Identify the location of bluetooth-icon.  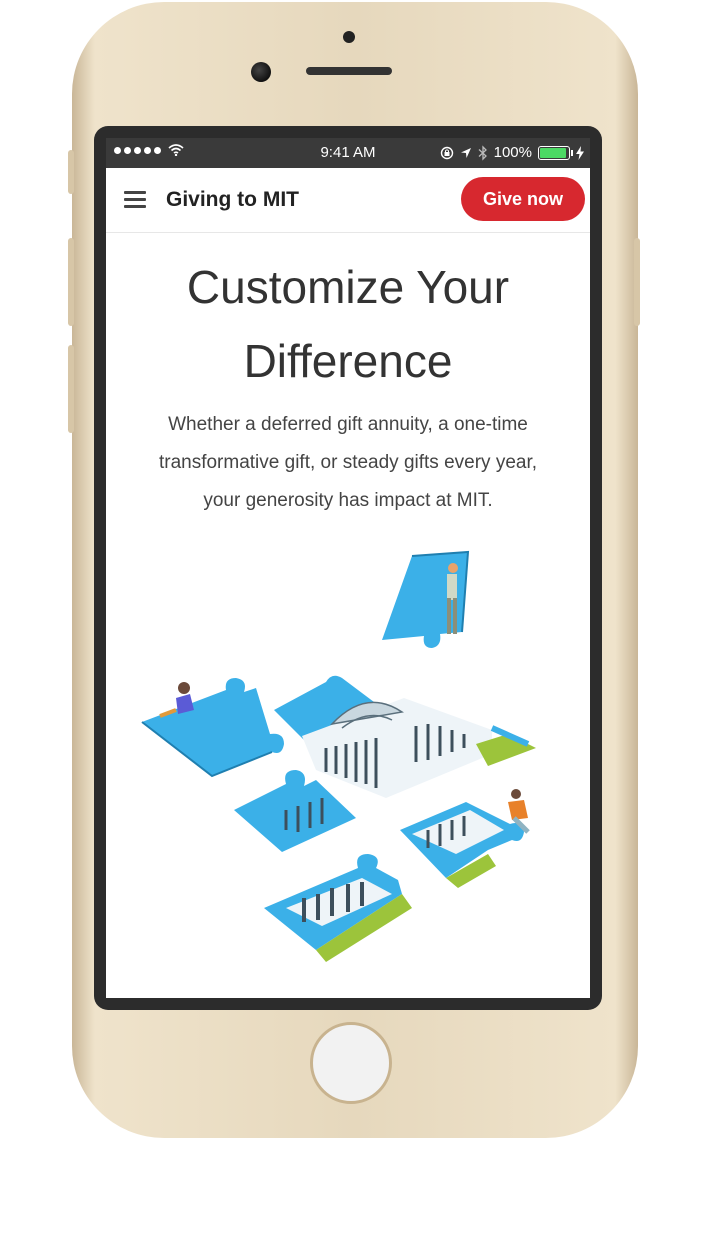
(482, 152).